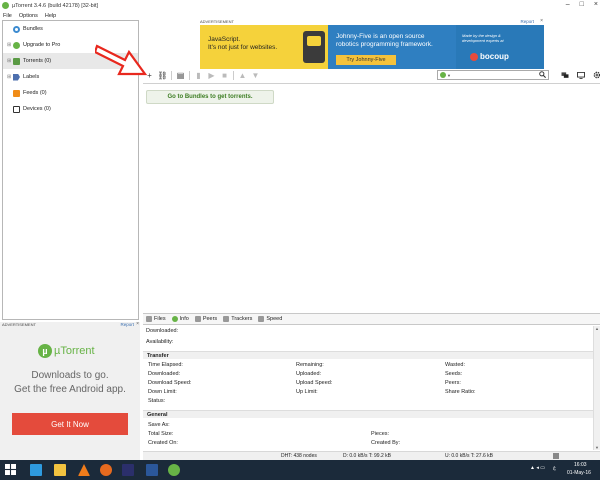 This screenshot has height=480, width=600. Describe the element at coordinates (224, 76) in the screenshot. I see `stop-torrent-button: ■` at that location.